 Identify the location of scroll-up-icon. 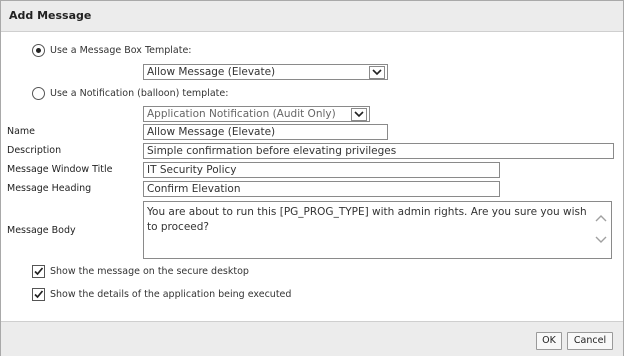
(601, 219).